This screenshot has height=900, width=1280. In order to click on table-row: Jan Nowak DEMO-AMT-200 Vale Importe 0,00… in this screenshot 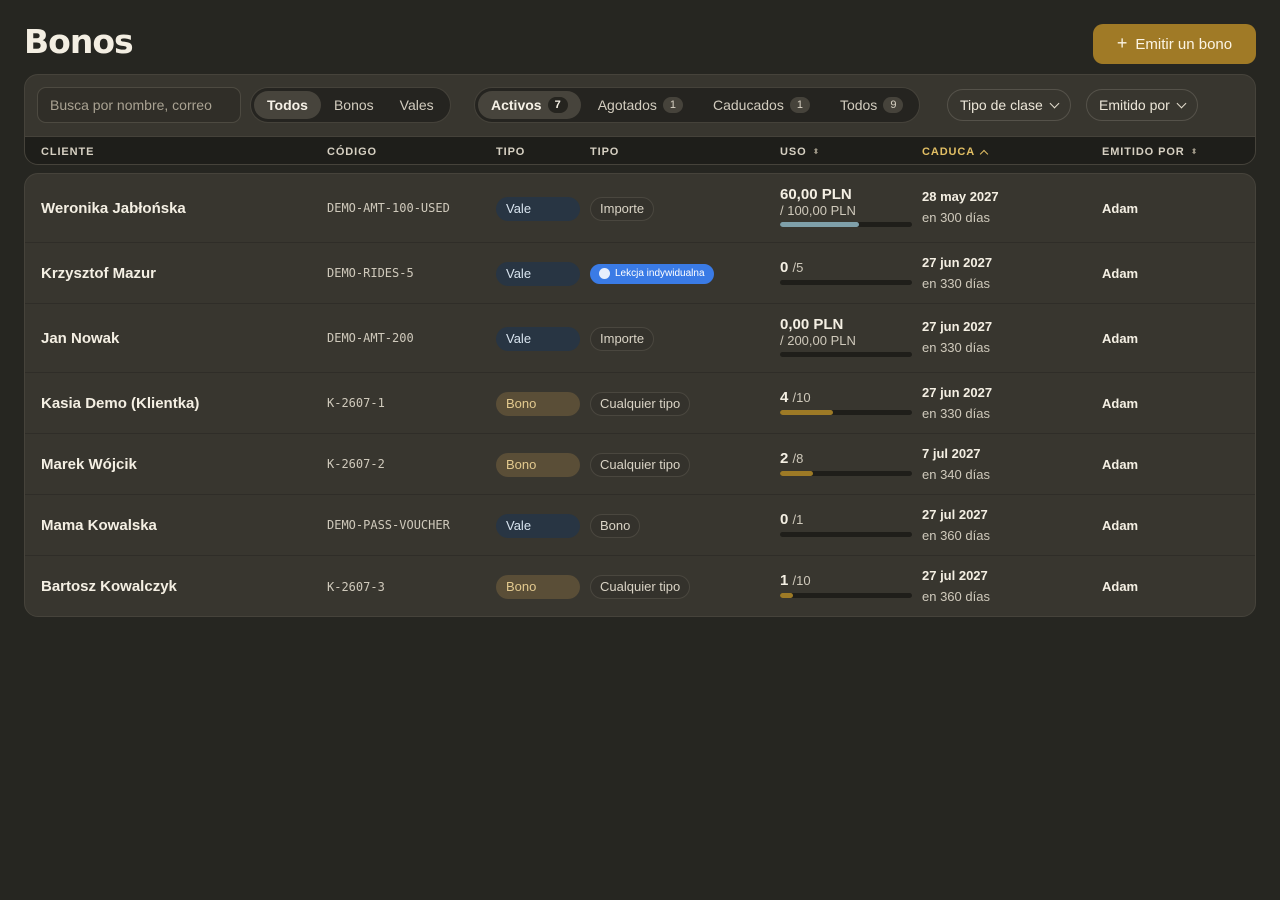, I will do `click(640, 338)`.